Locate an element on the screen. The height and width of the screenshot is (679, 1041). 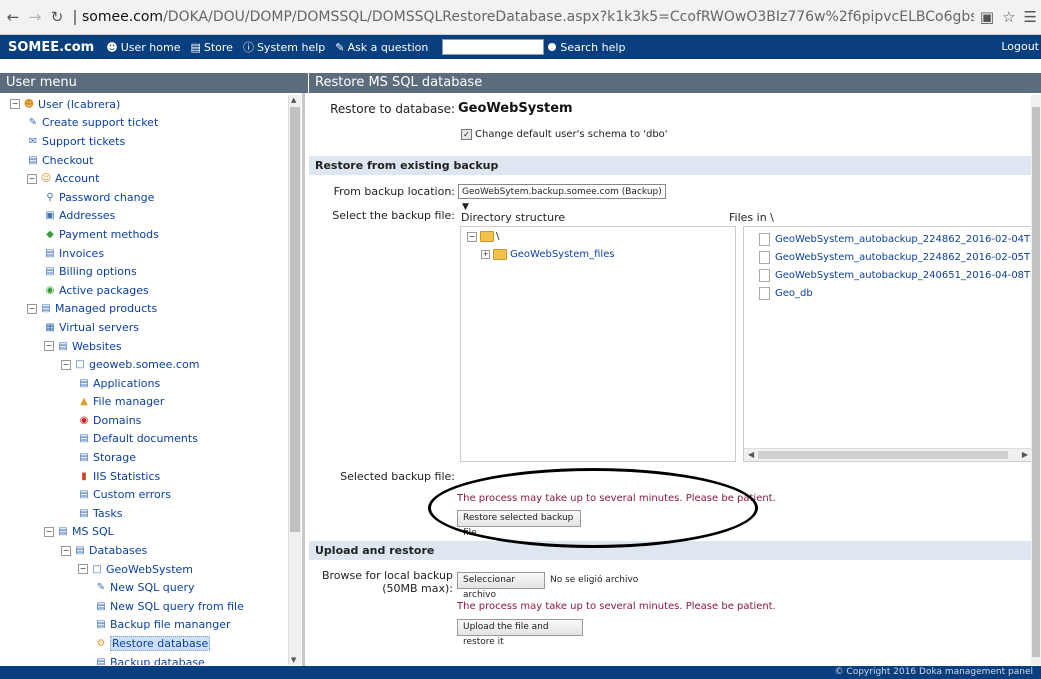
sidebar-item-create-support-ticket: ✎ Create support ticket is located at coordinates (142, 123).